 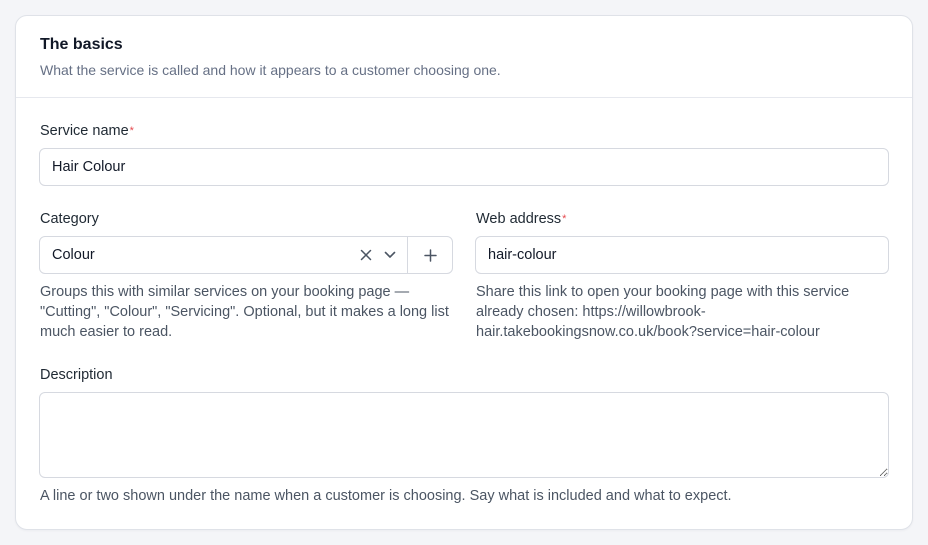 I want to click on category-selected-value: Colour, so click(x=73, y=255).